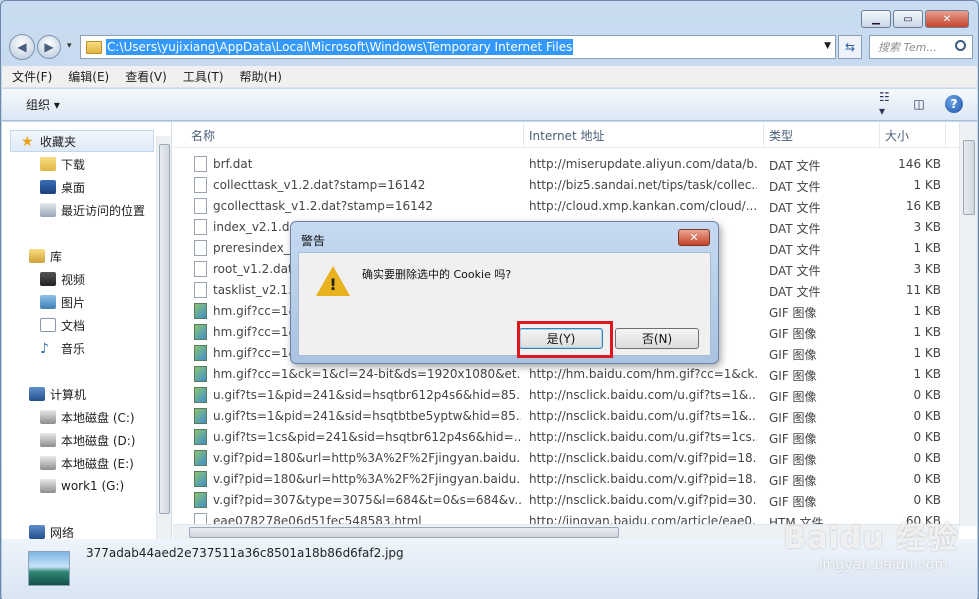  What do you see at coordinates (49, 47) in the screenshot?
I see `forward-button: ▶` at bounding box center [49, 47].